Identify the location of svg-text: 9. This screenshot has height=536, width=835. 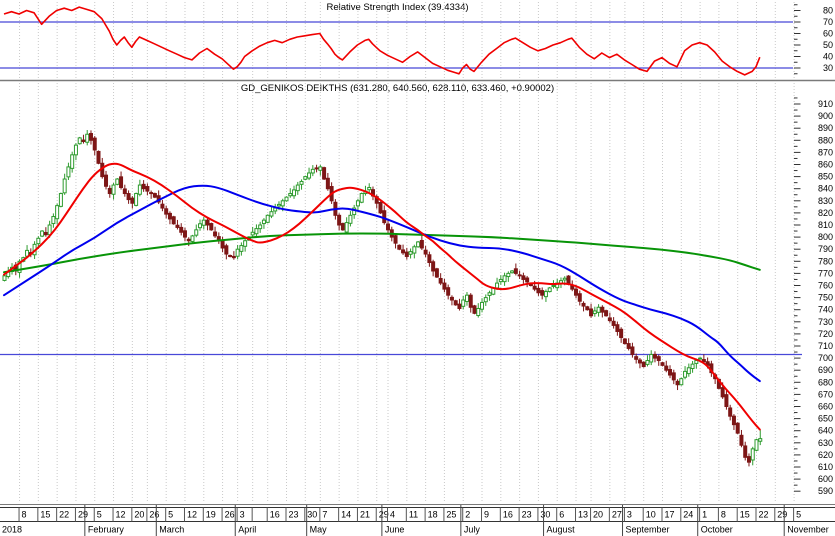
(486, 515).